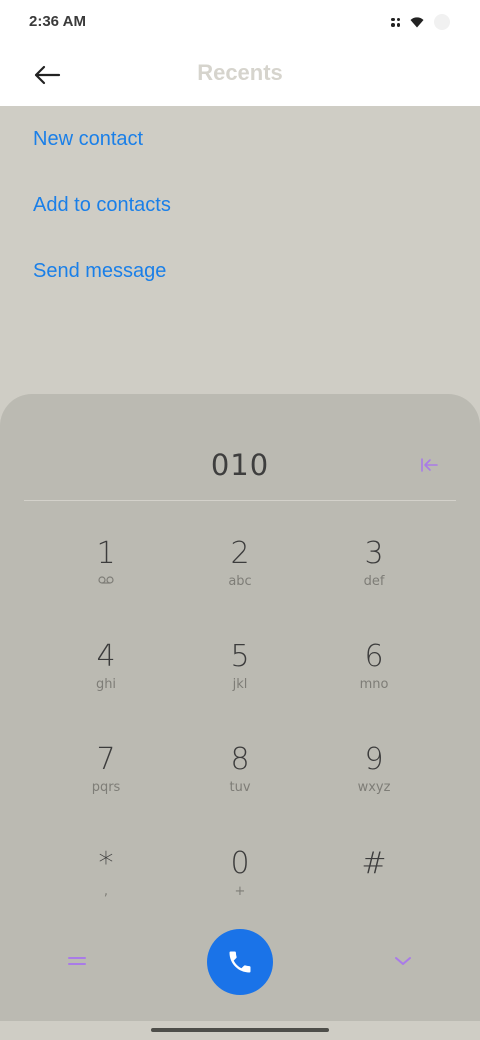  I want to click on key-0: 0 +, so click(240, 886).